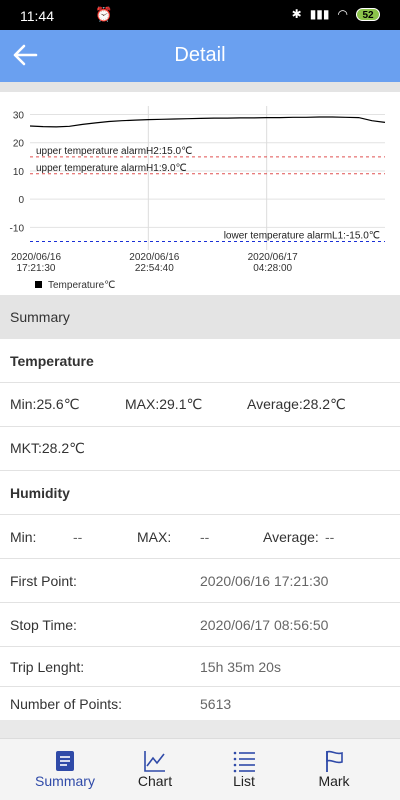 The image size is (400, 800). I want to click on page-title: Detail, so click(200, 55).